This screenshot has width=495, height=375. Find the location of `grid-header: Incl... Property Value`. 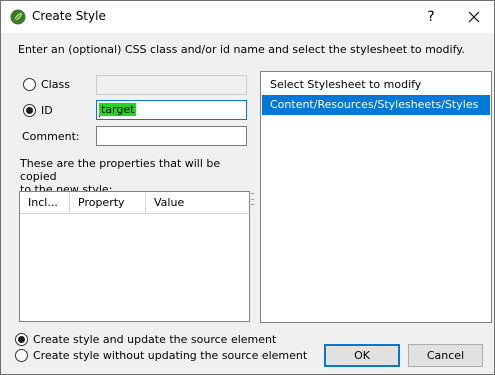

grid-header: Incl... Property Value is located at coordinates (134, 203).